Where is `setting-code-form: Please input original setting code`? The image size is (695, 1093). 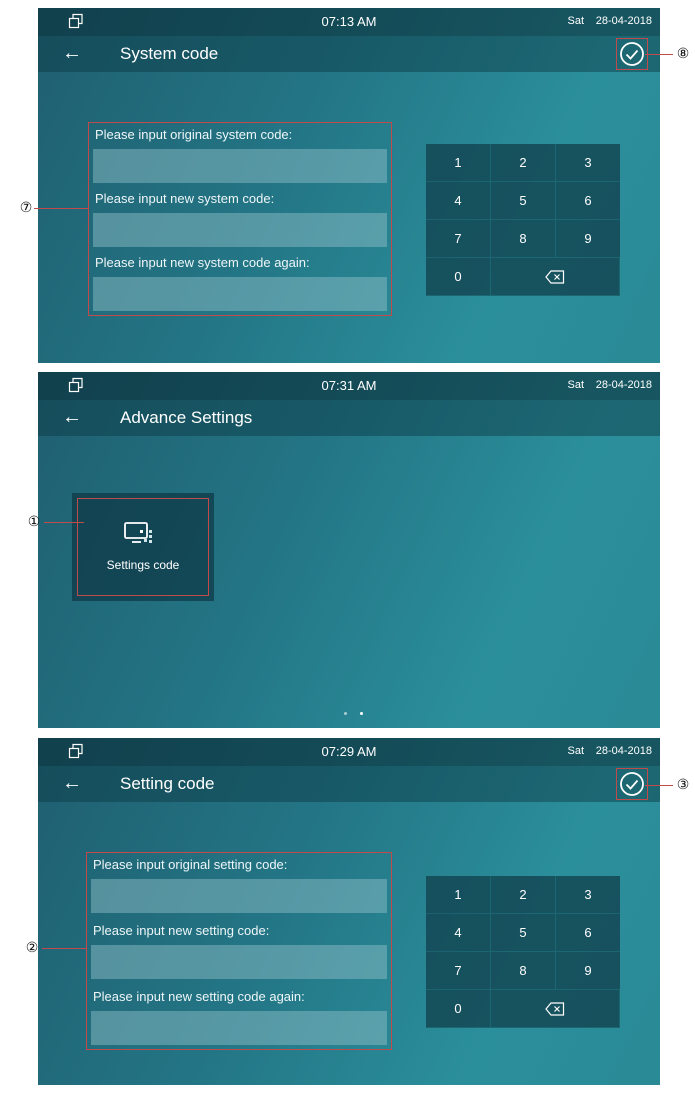
setting-code-form: Please input original setting code is located at coordinates (239, 951).